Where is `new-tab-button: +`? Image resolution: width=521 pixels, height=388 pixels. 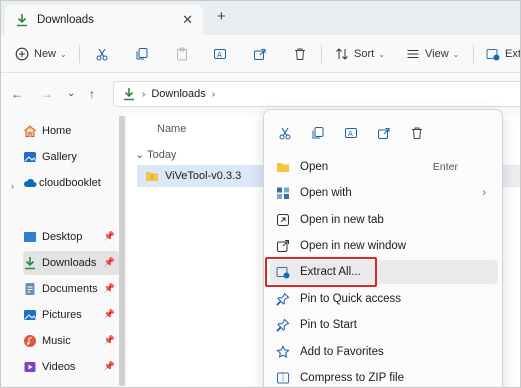 new-tab-button: + is located at coordinates (221, 16).